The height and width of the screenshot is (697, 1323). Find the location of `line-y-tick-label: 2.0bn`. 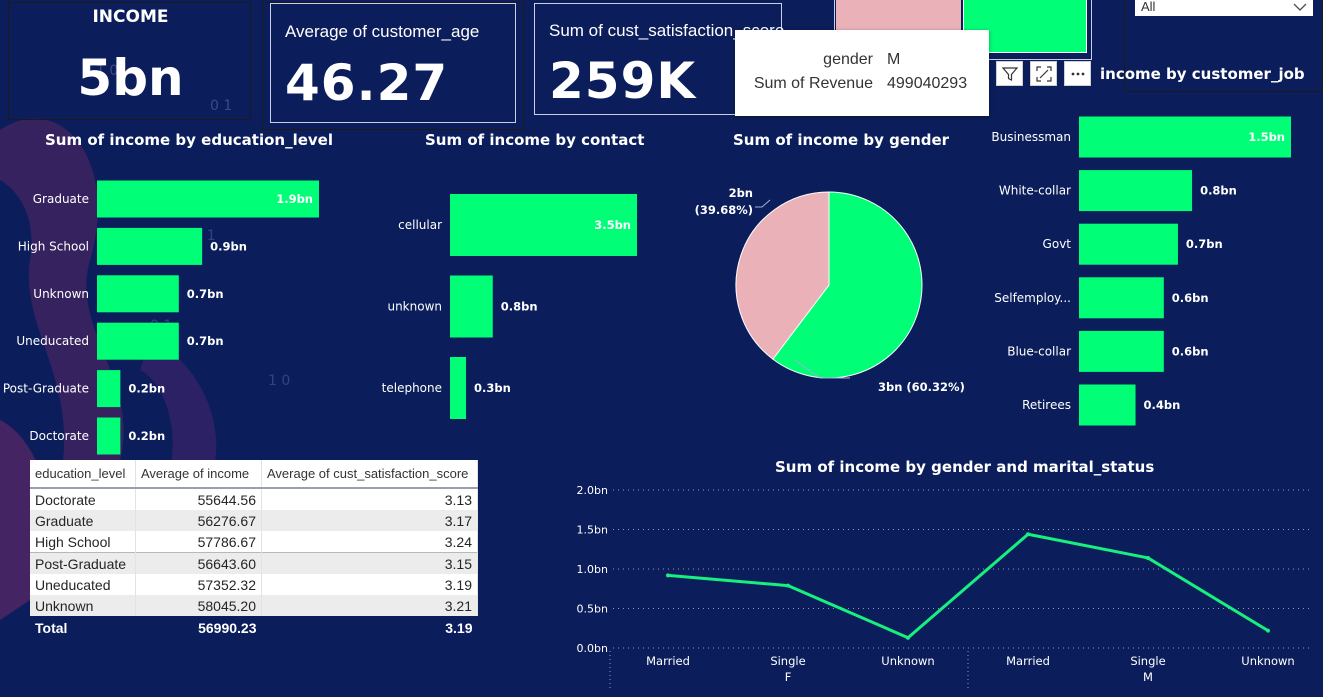

line-y-tick-label: 2.0bn is located at coordinates (592, 490).